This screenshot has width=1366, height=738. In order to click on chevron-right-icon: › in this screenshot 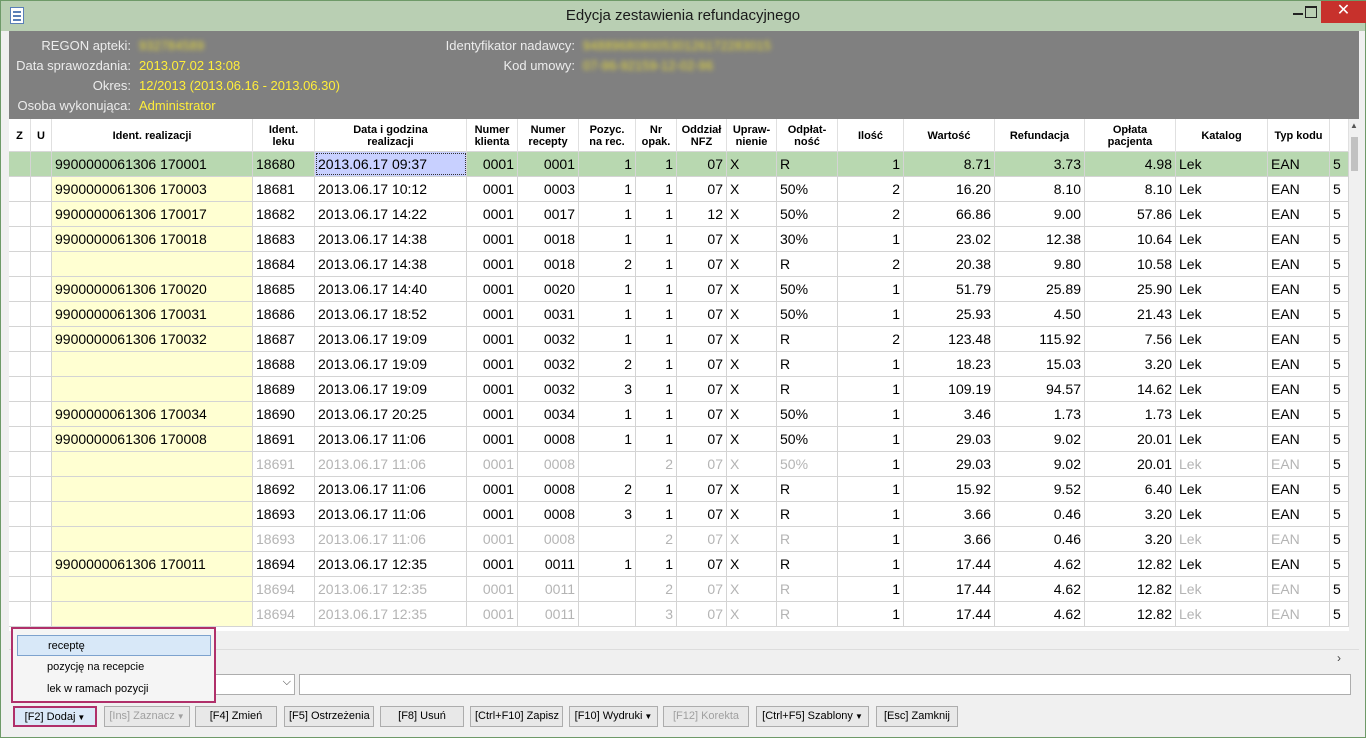, I will do `click(1339, 658)`.